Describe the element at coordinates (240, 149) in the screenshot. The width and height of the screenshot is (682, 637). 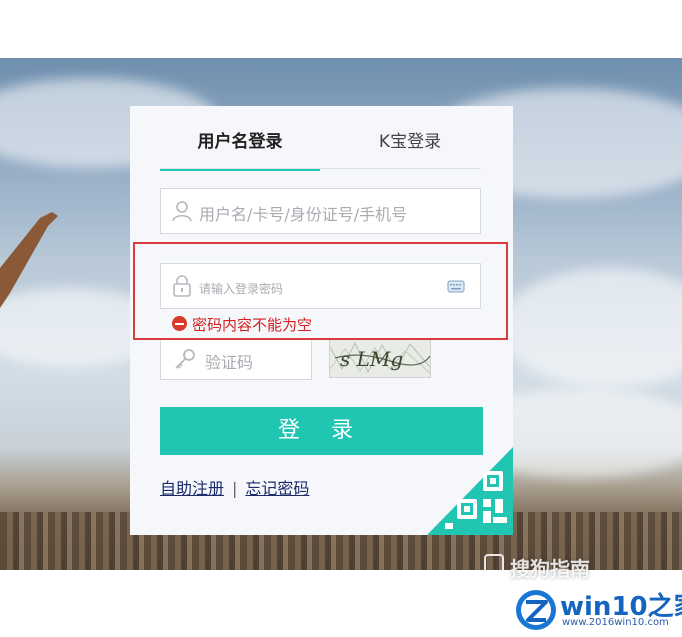
I see `tab-username-login: 用户名登录` at that location.